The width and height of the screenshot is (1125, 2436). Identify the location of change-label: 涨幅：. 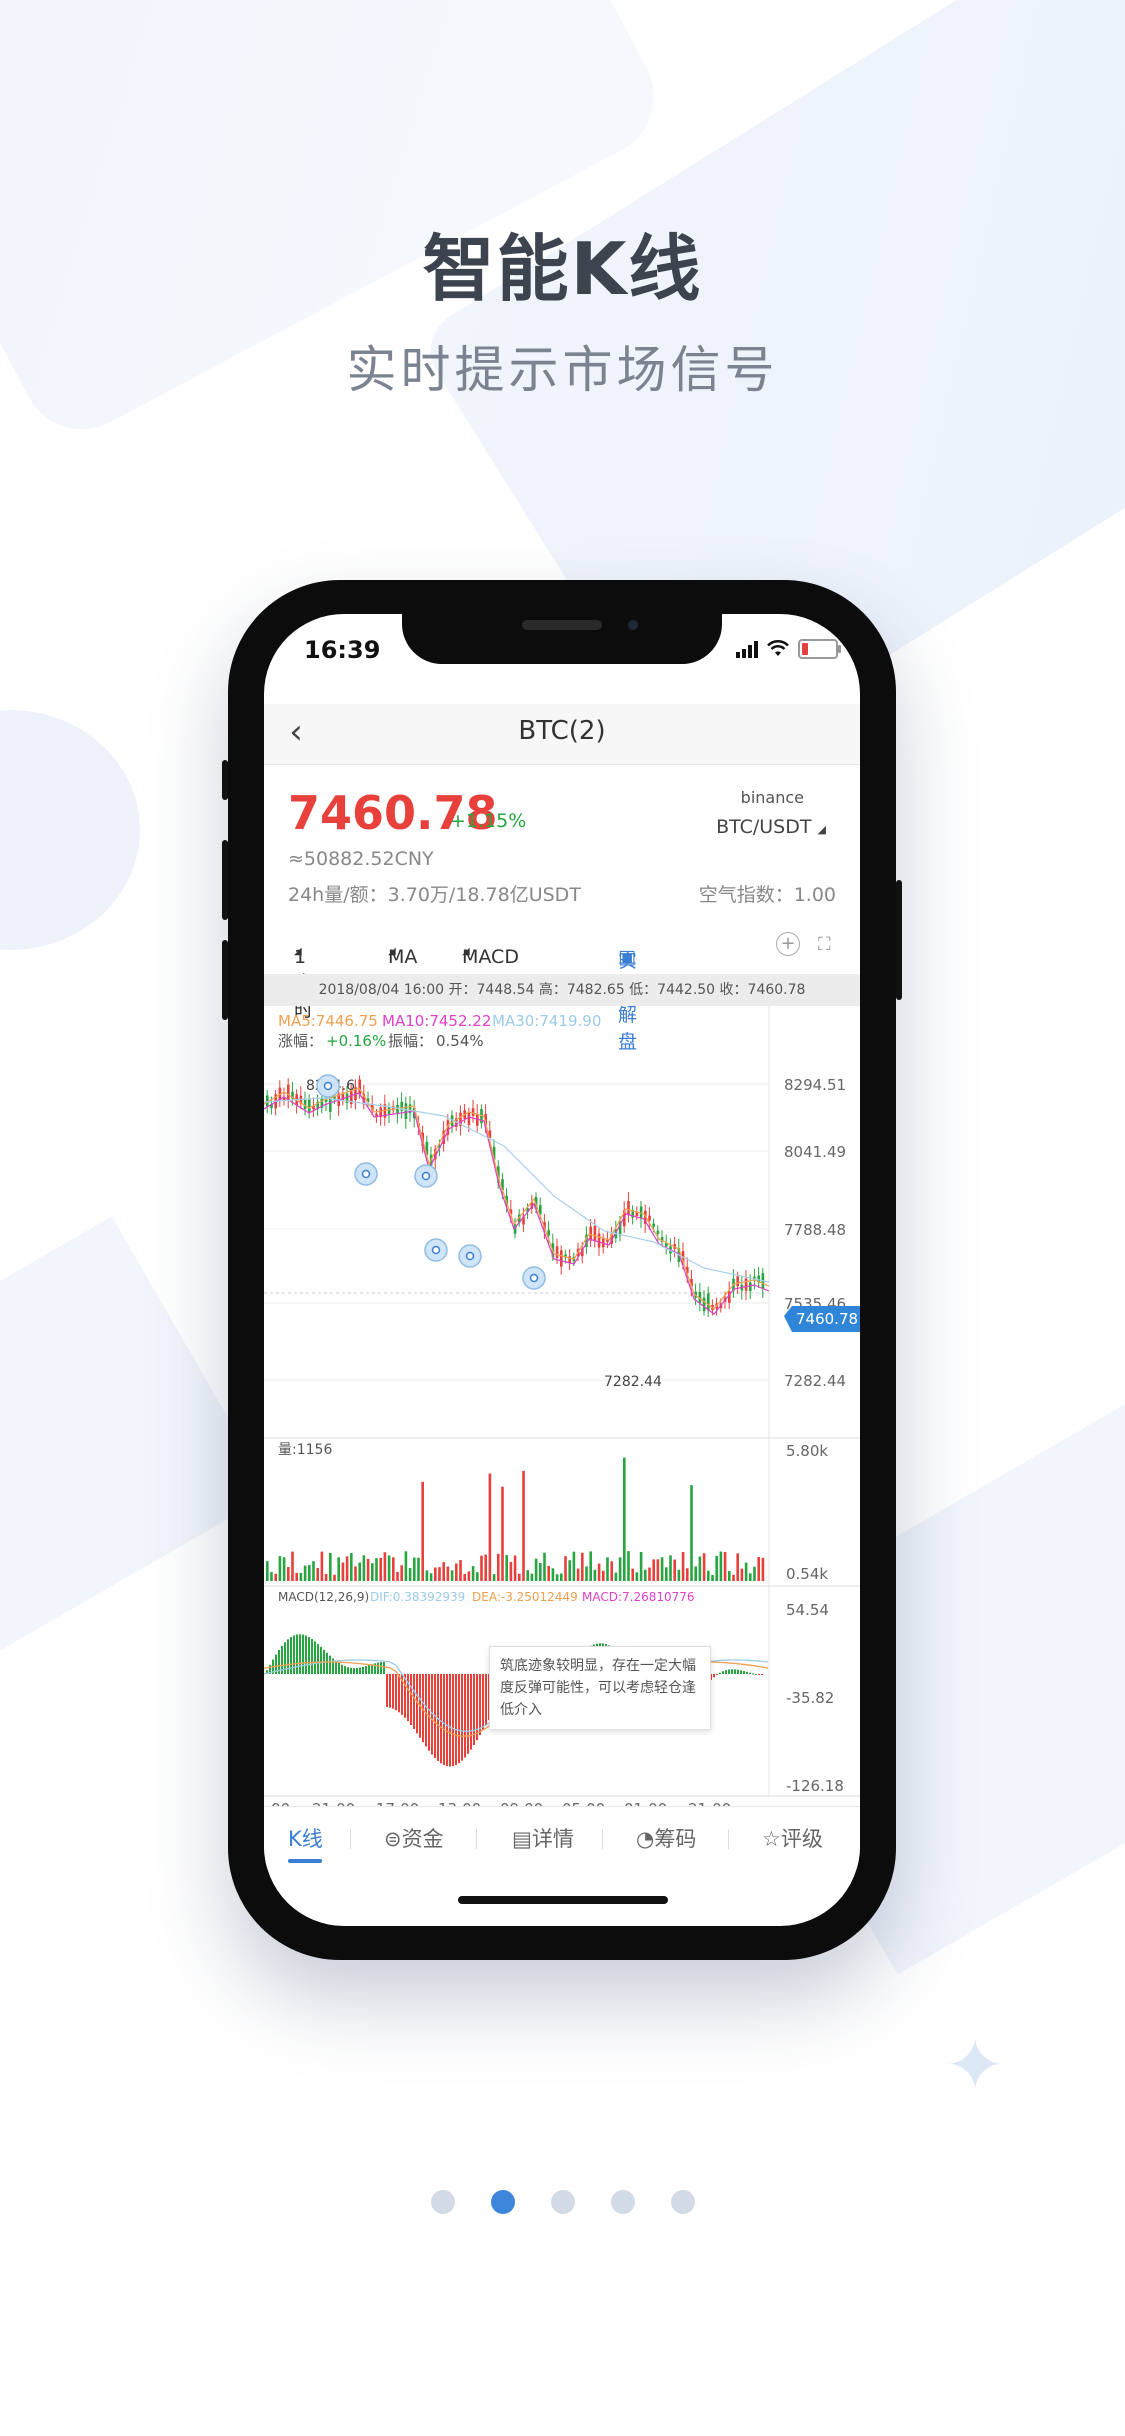
(300, 1041).